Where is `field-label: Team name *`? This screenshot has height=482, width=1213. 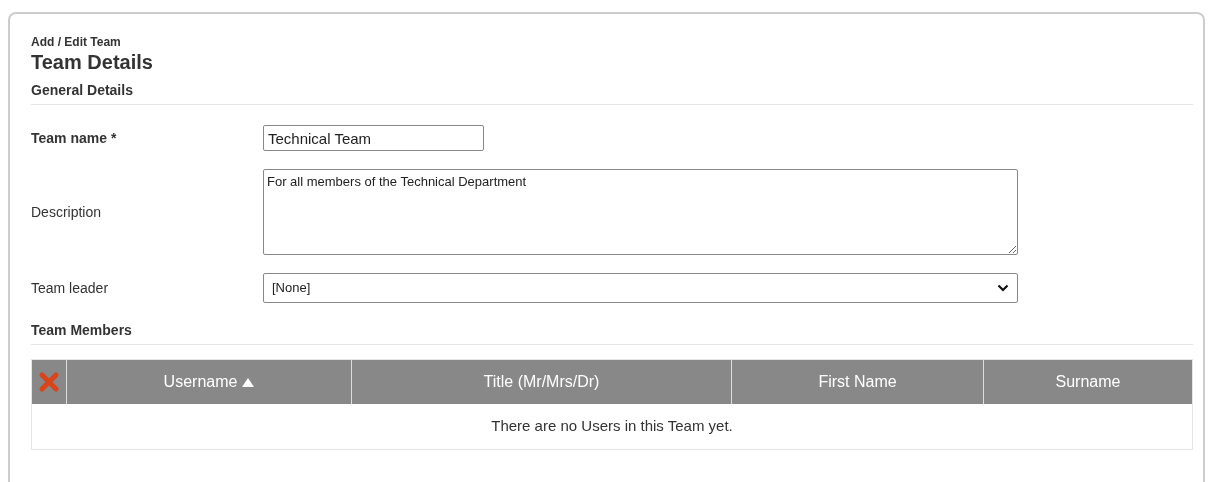 field-label: Team name * is located at coordinates (74, 138).